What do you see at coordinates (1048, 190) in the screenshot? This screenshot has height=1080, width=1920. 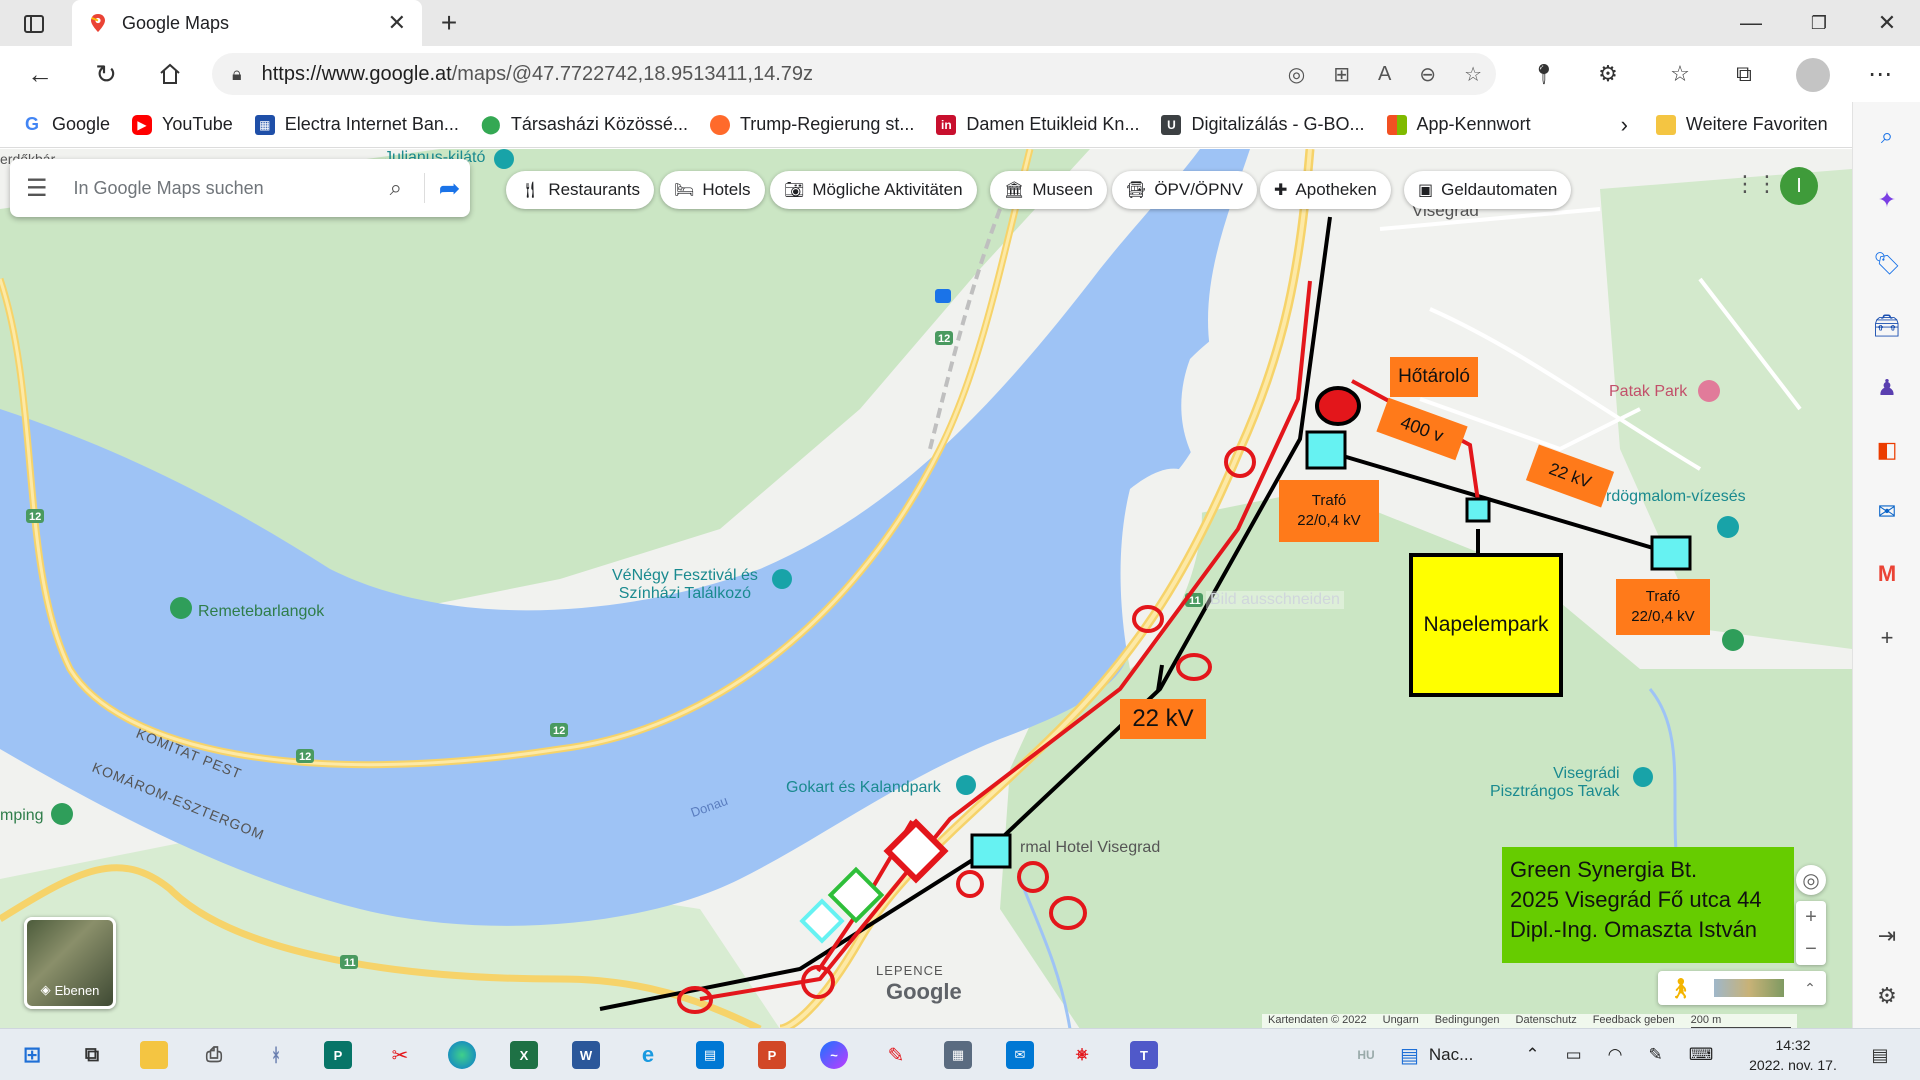 I see `chip-museen: 🏛︎ Museen` at bounding box center [1048, 190].